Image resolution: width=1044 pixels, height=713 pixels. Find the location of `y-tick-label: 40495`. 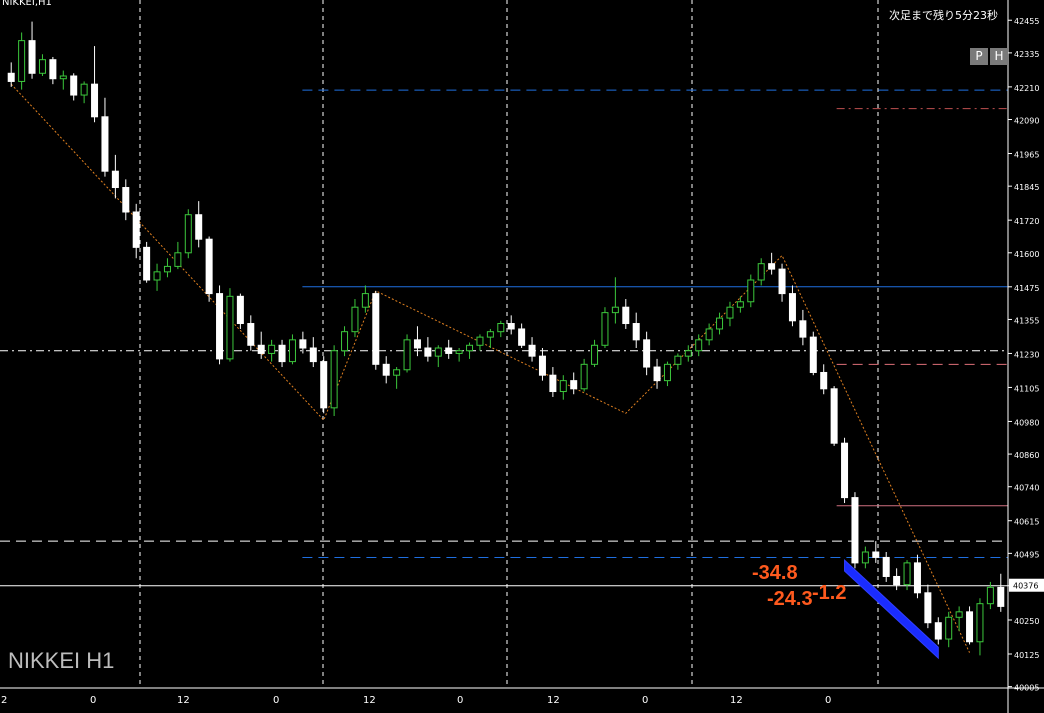

y-tick-label: 40495 is located at coordinates (1026, 554).